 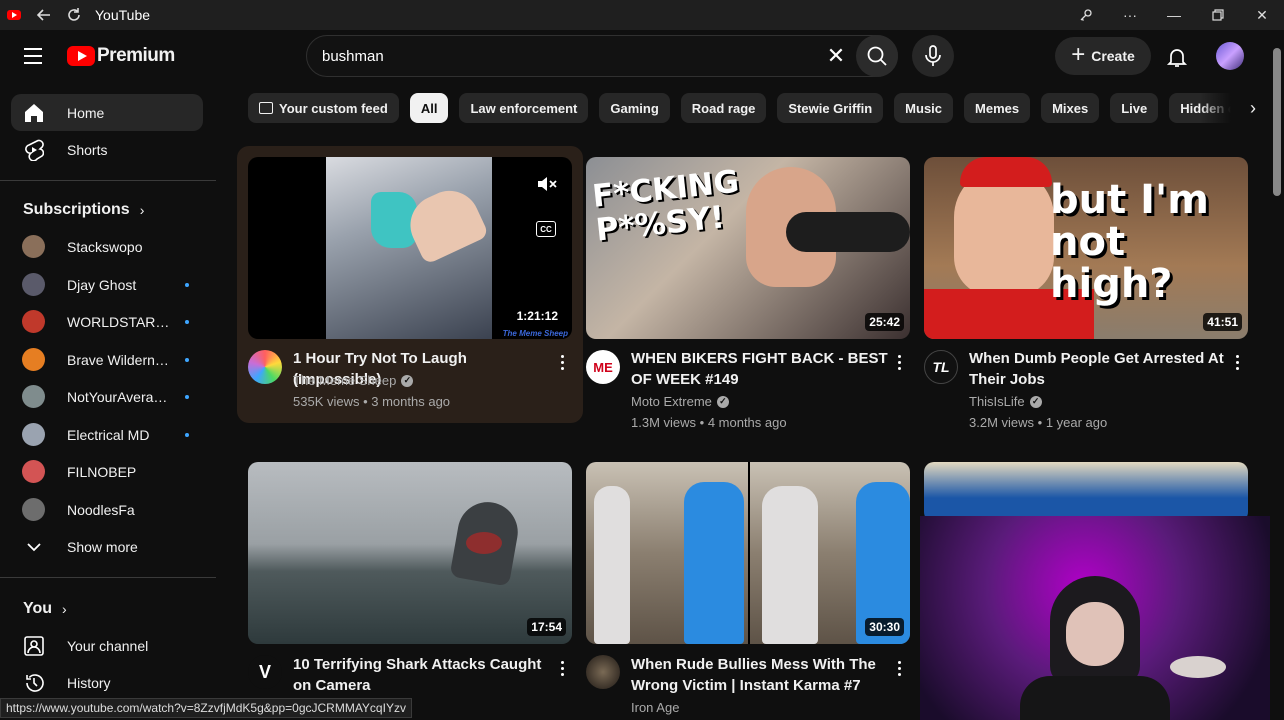 What do you see at coordinates (1218, 15) in the screenshot?
I see `restore-icon` at bounding box center [1218, 15].